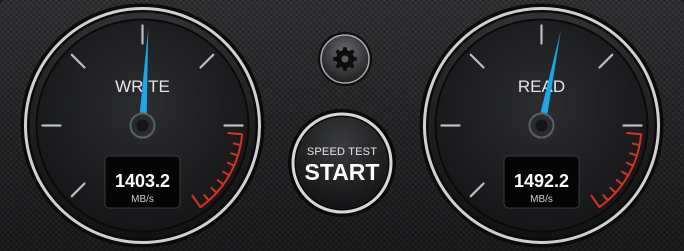  I want to click on gear-hole, so click(345, 59).